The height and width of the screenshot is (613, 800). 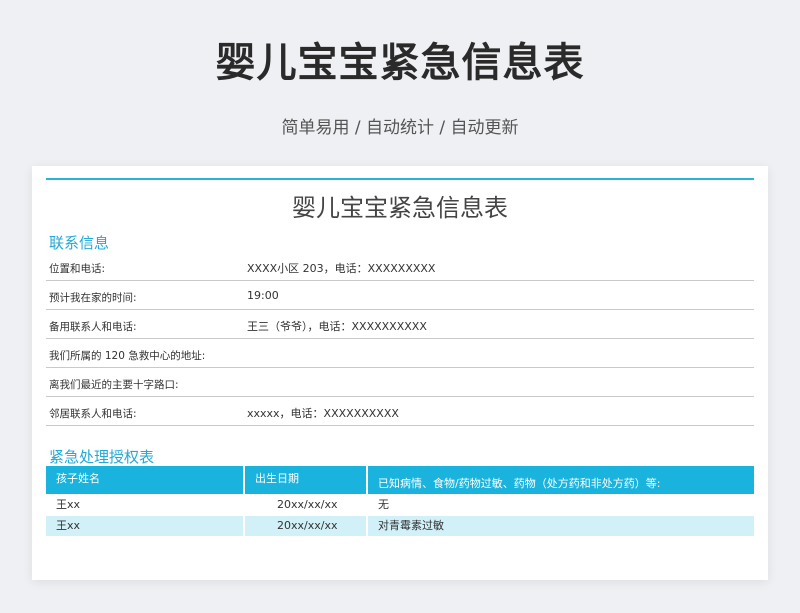 What do you see at coordinates (400, 179) in the screenshot?
I see `top-rule` at bounding box center [400, 179].